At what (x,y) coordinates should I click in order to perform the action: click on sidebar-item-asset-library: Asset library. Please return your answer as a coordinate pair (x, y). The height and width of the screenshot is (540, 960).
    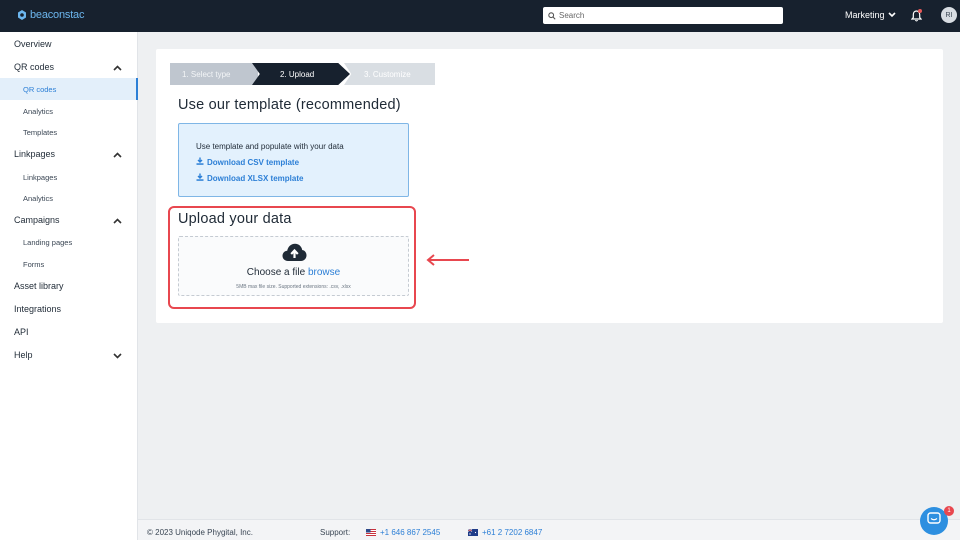
    Looking at the image, I should click on (69, 286).